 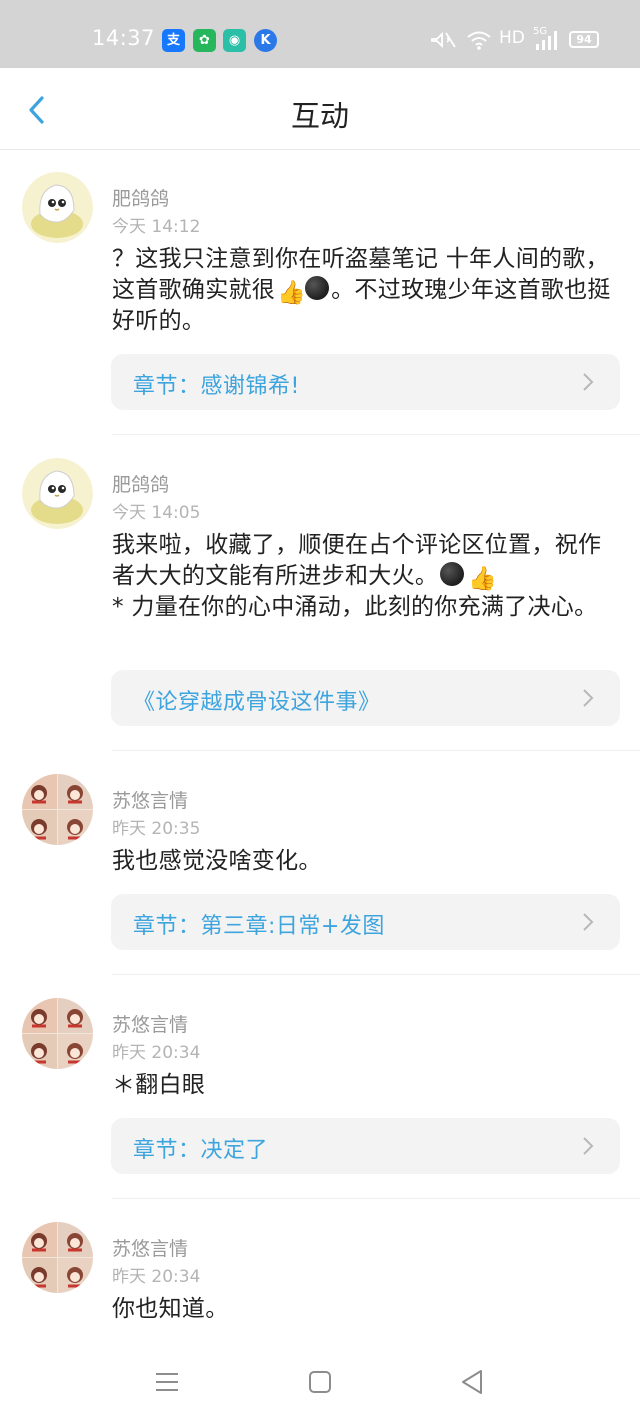 I want to click on page-title: 互动, so click(x=319, y=116).